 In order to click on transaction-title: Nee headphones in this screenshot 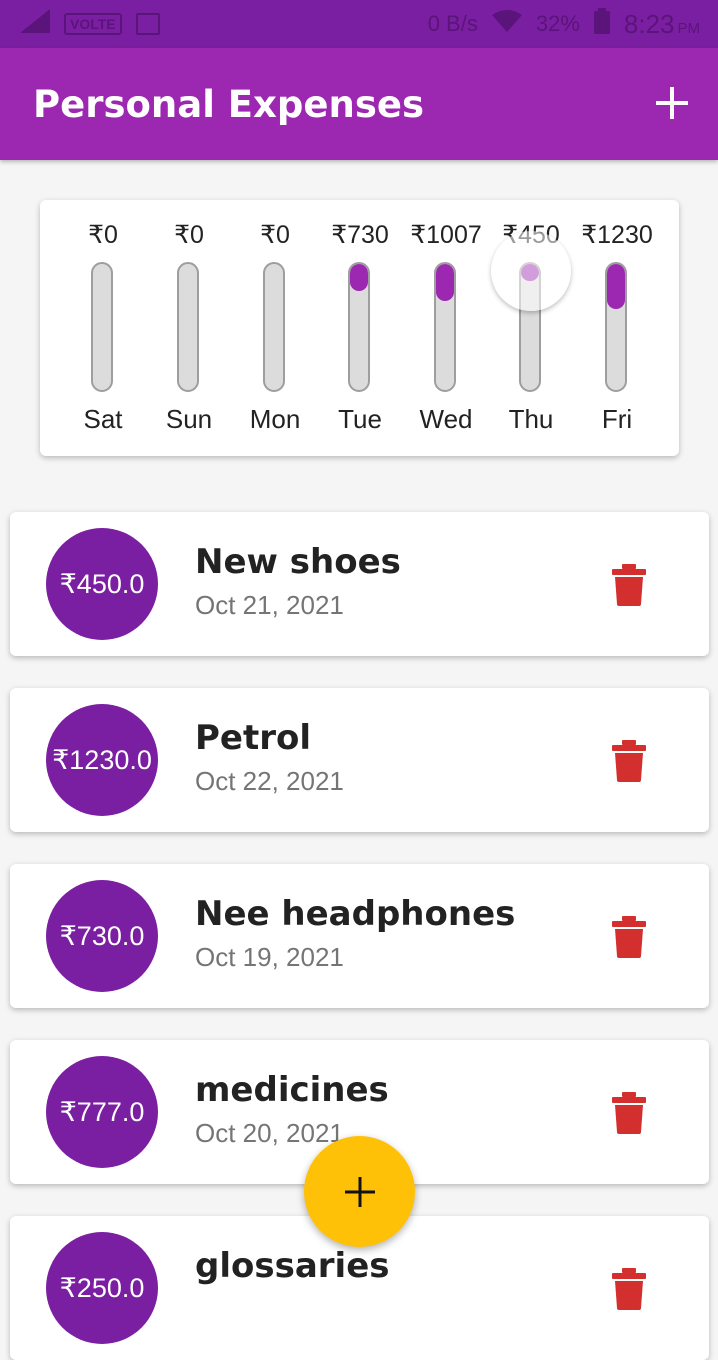, I will do `click(355, 914)`.